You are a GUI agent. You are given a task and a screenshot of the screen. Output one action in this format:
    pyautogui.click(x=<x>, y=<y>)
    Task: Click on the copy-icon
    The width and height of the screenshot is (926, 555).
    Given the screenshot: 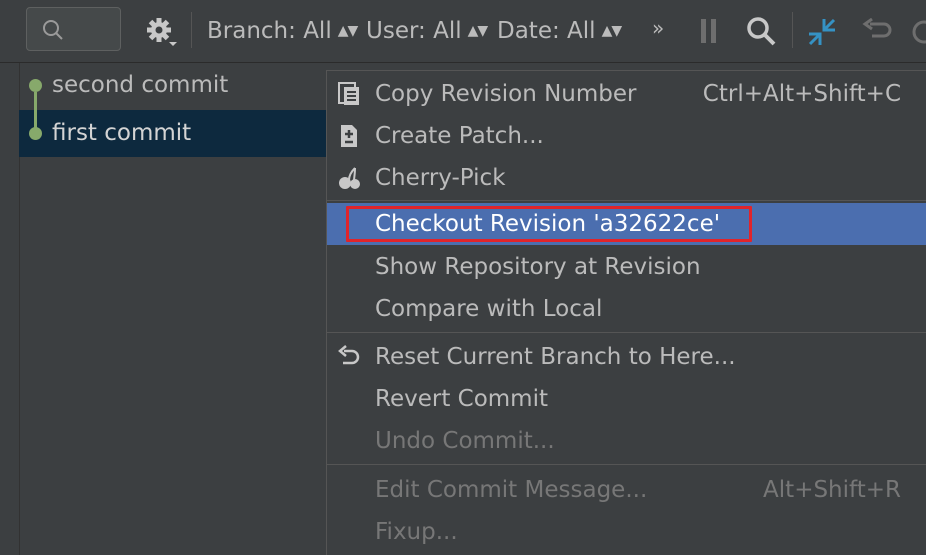 What is the action you would take?
    pyautogui.click(x=348, y=93)
    